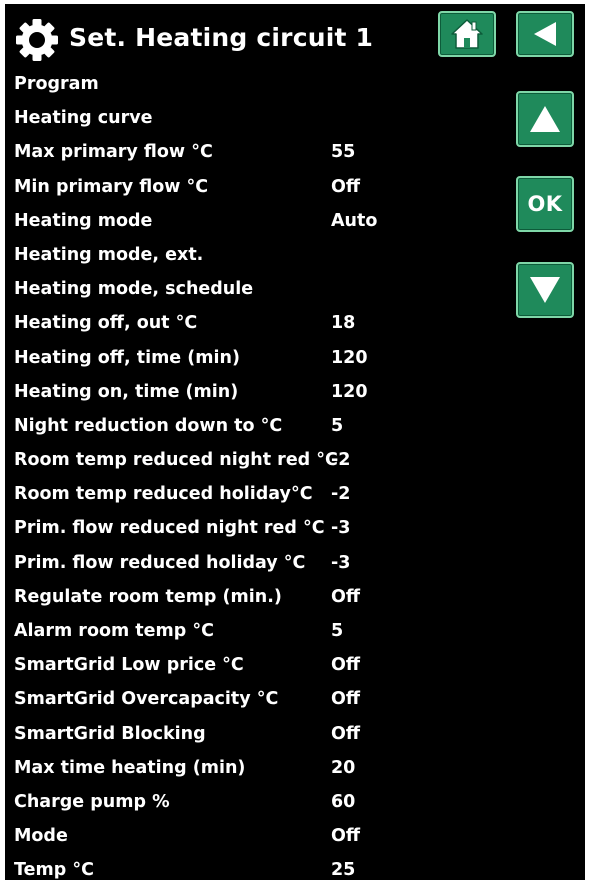  What do you see at coordinates (160, 562) in the screenshot?
I see `setting-label: Prim. flow reduced holiday °C` at bounding box center [160, 562].